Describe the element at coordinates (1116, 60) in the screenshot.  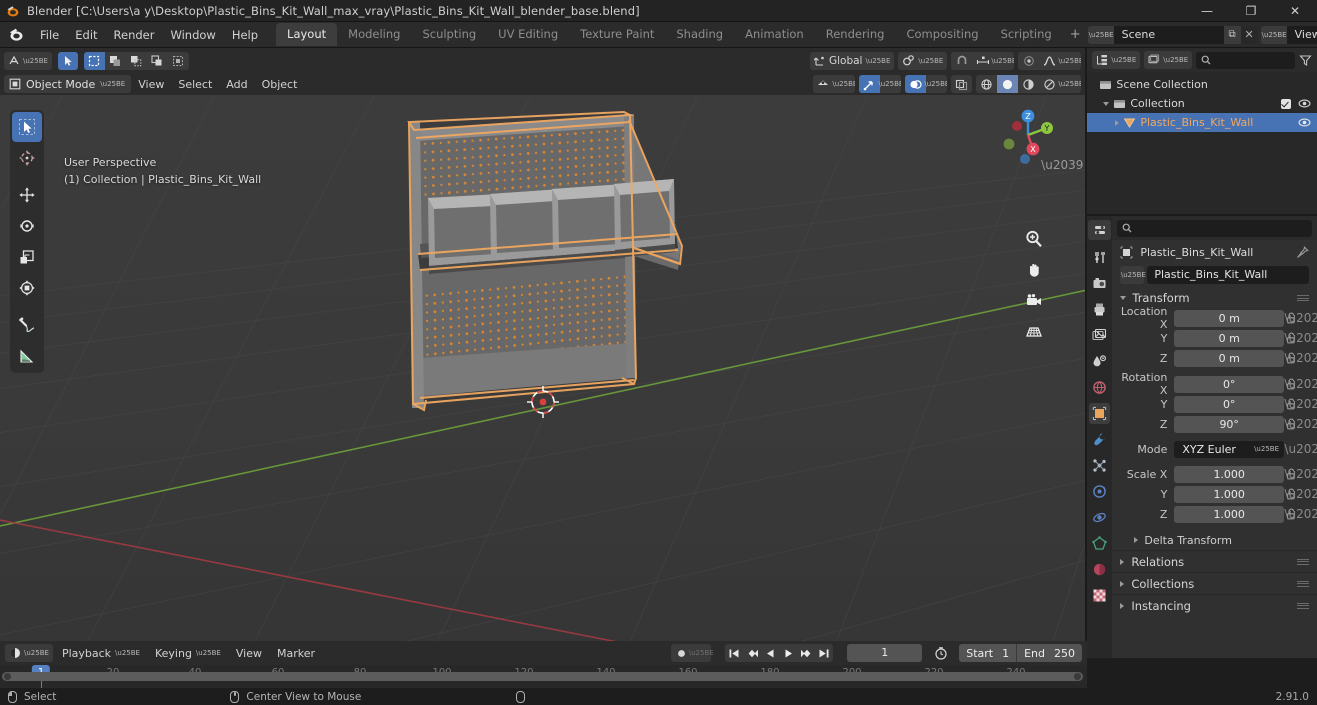
I see `outliner-editor-type-icon: \u25BE` at that location.